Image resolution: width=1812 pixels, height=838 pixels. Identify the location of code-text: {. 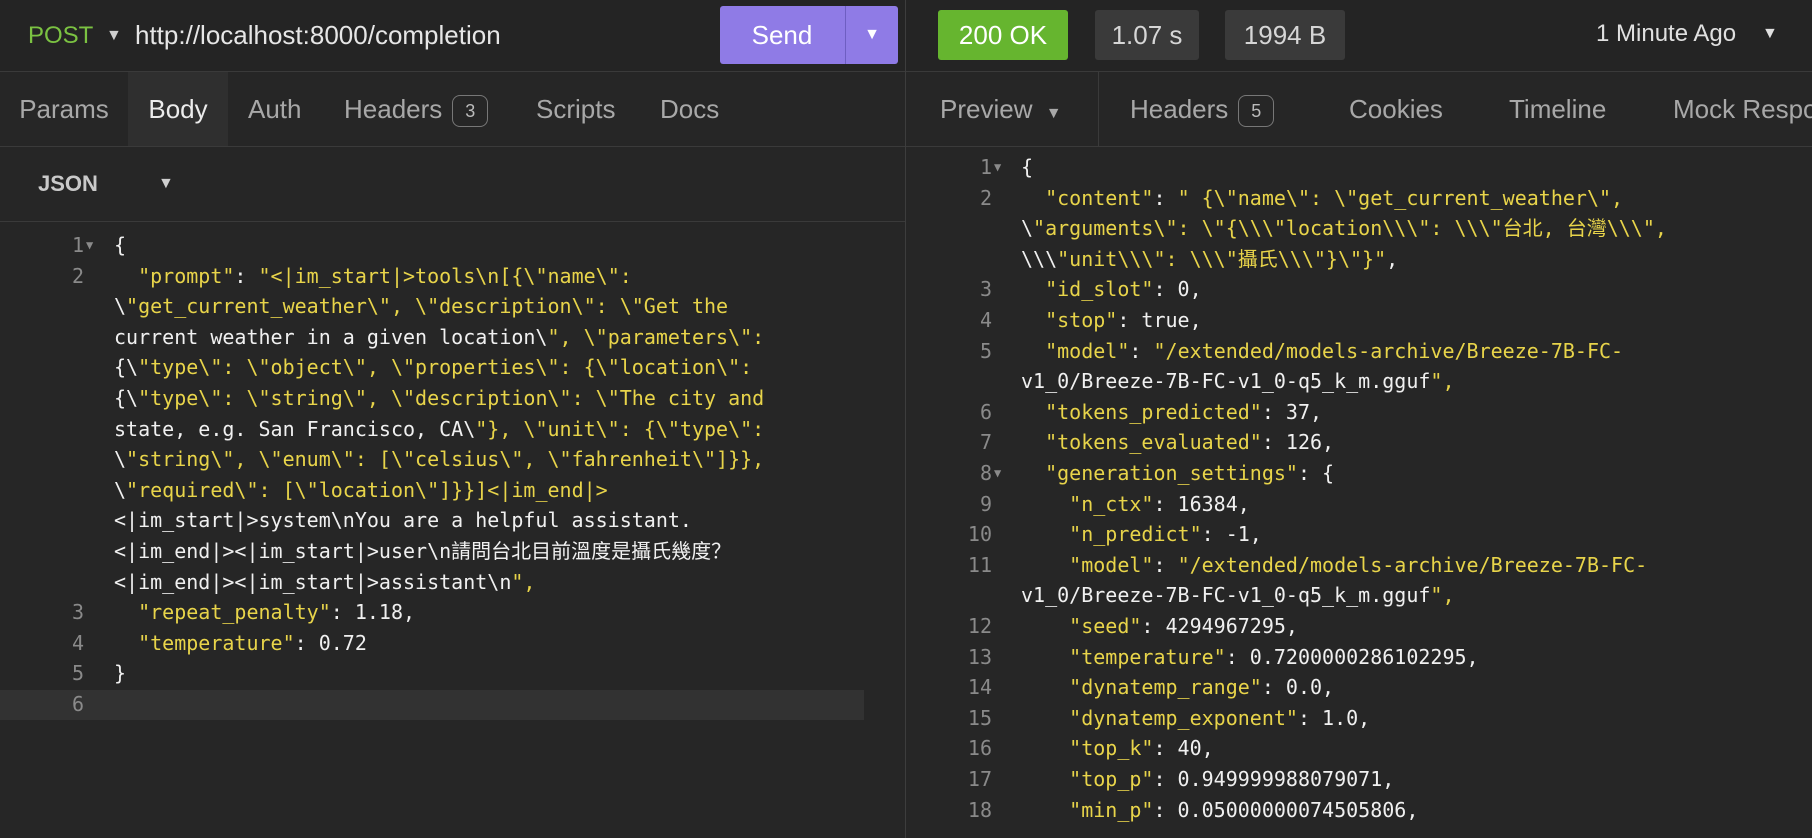
(120, 245).